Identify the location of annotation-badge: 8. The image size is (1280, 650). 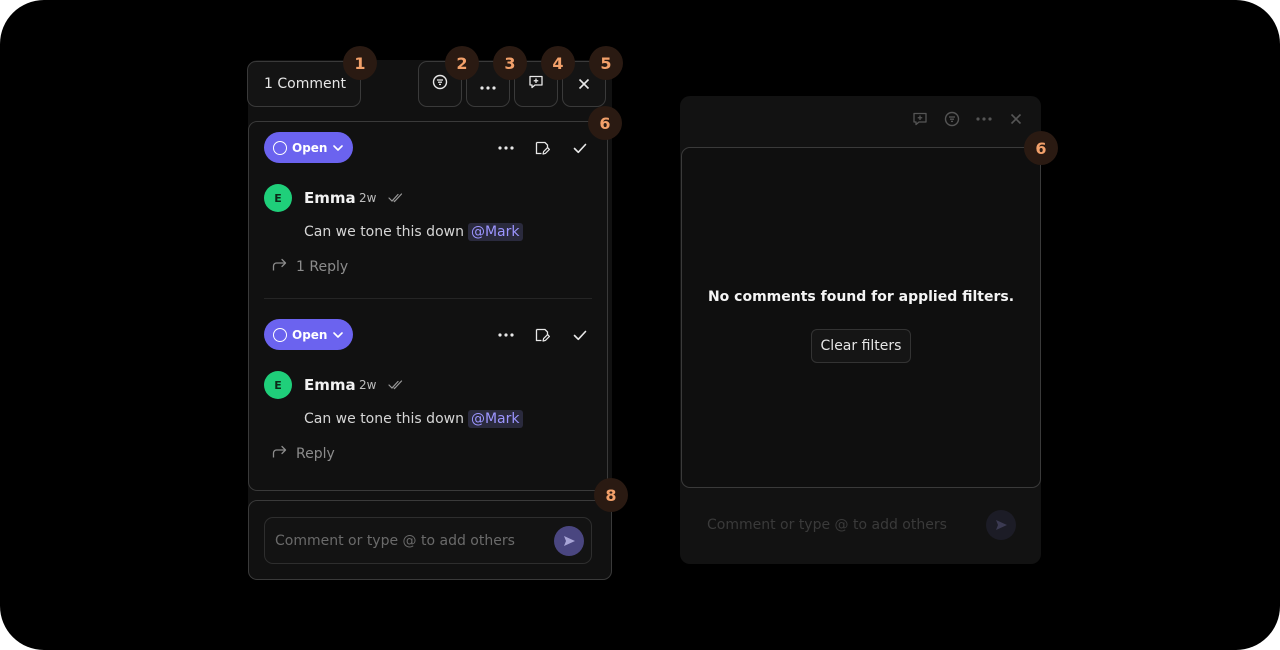
(611, 495).